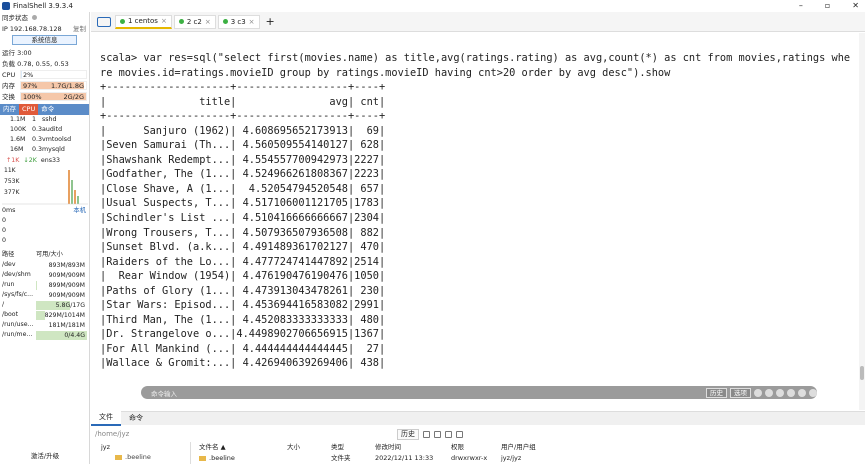 This screenshot has height=464, width=865. Describe the element at coordinates (43, 325) in the screenshot. I see `disk-row: /run/use... 181M/181M` at that location.